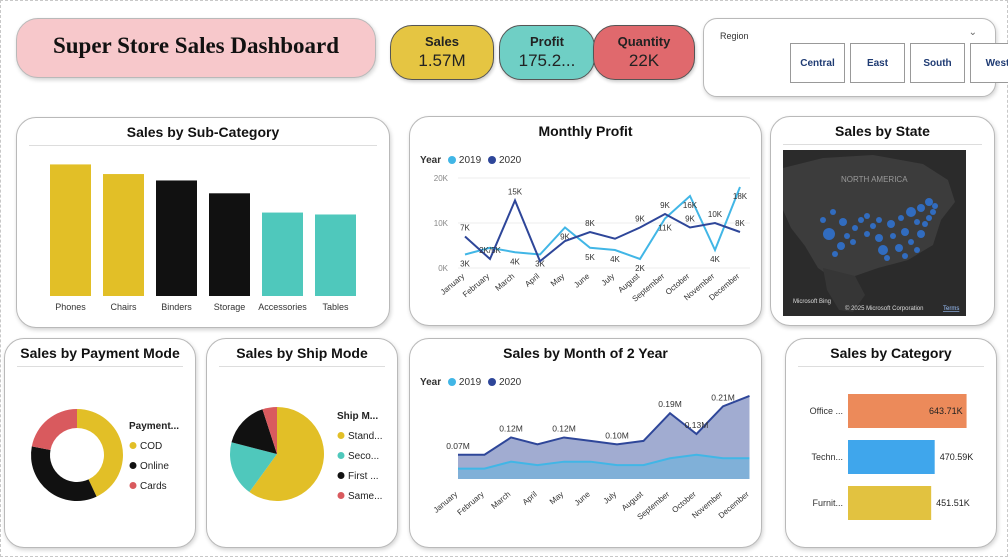 Image resolution: width=1008 pixels, height=557 pixels. Describe the element at coordinates (957, 457) in the screenshot. I see `category-value-label: 470.59K` at that location.